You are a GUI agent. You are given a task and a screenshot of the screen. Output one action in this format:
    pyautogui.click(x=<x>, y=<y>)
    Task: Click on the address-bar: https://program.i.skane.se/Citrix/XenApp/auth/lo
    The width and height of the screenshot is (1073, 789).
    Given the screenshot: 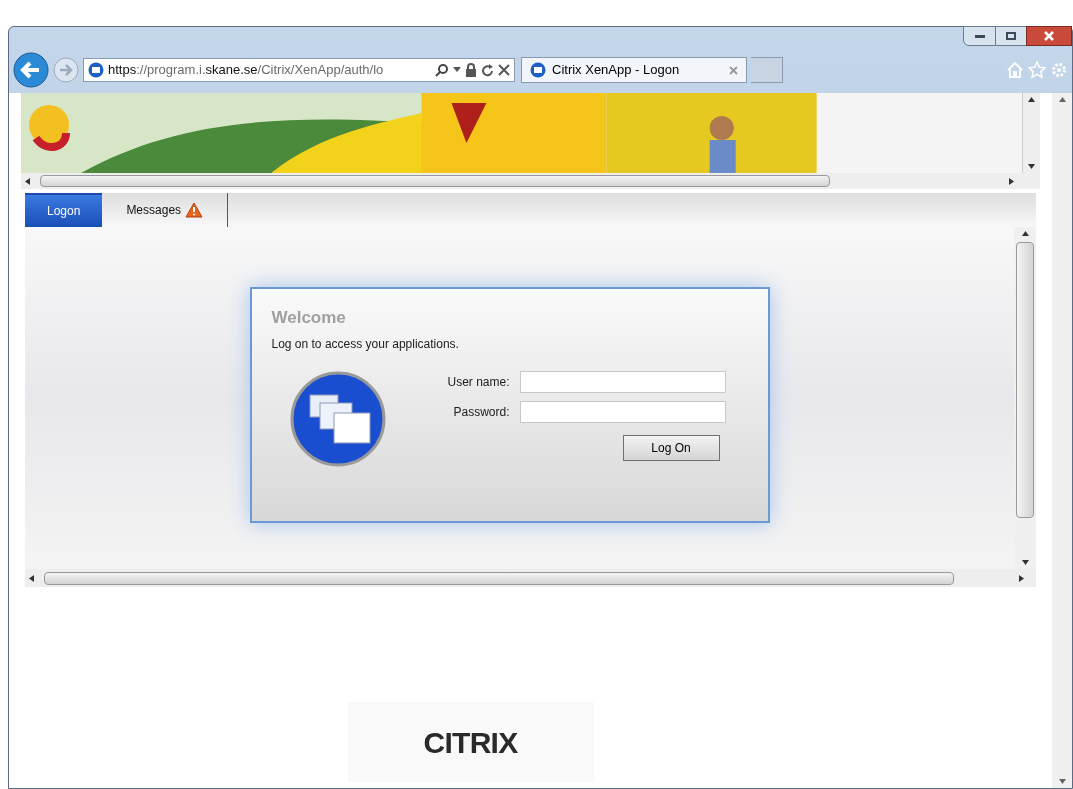 What is the action you would take?
    pyautogui.click(x=299, y=70)
    